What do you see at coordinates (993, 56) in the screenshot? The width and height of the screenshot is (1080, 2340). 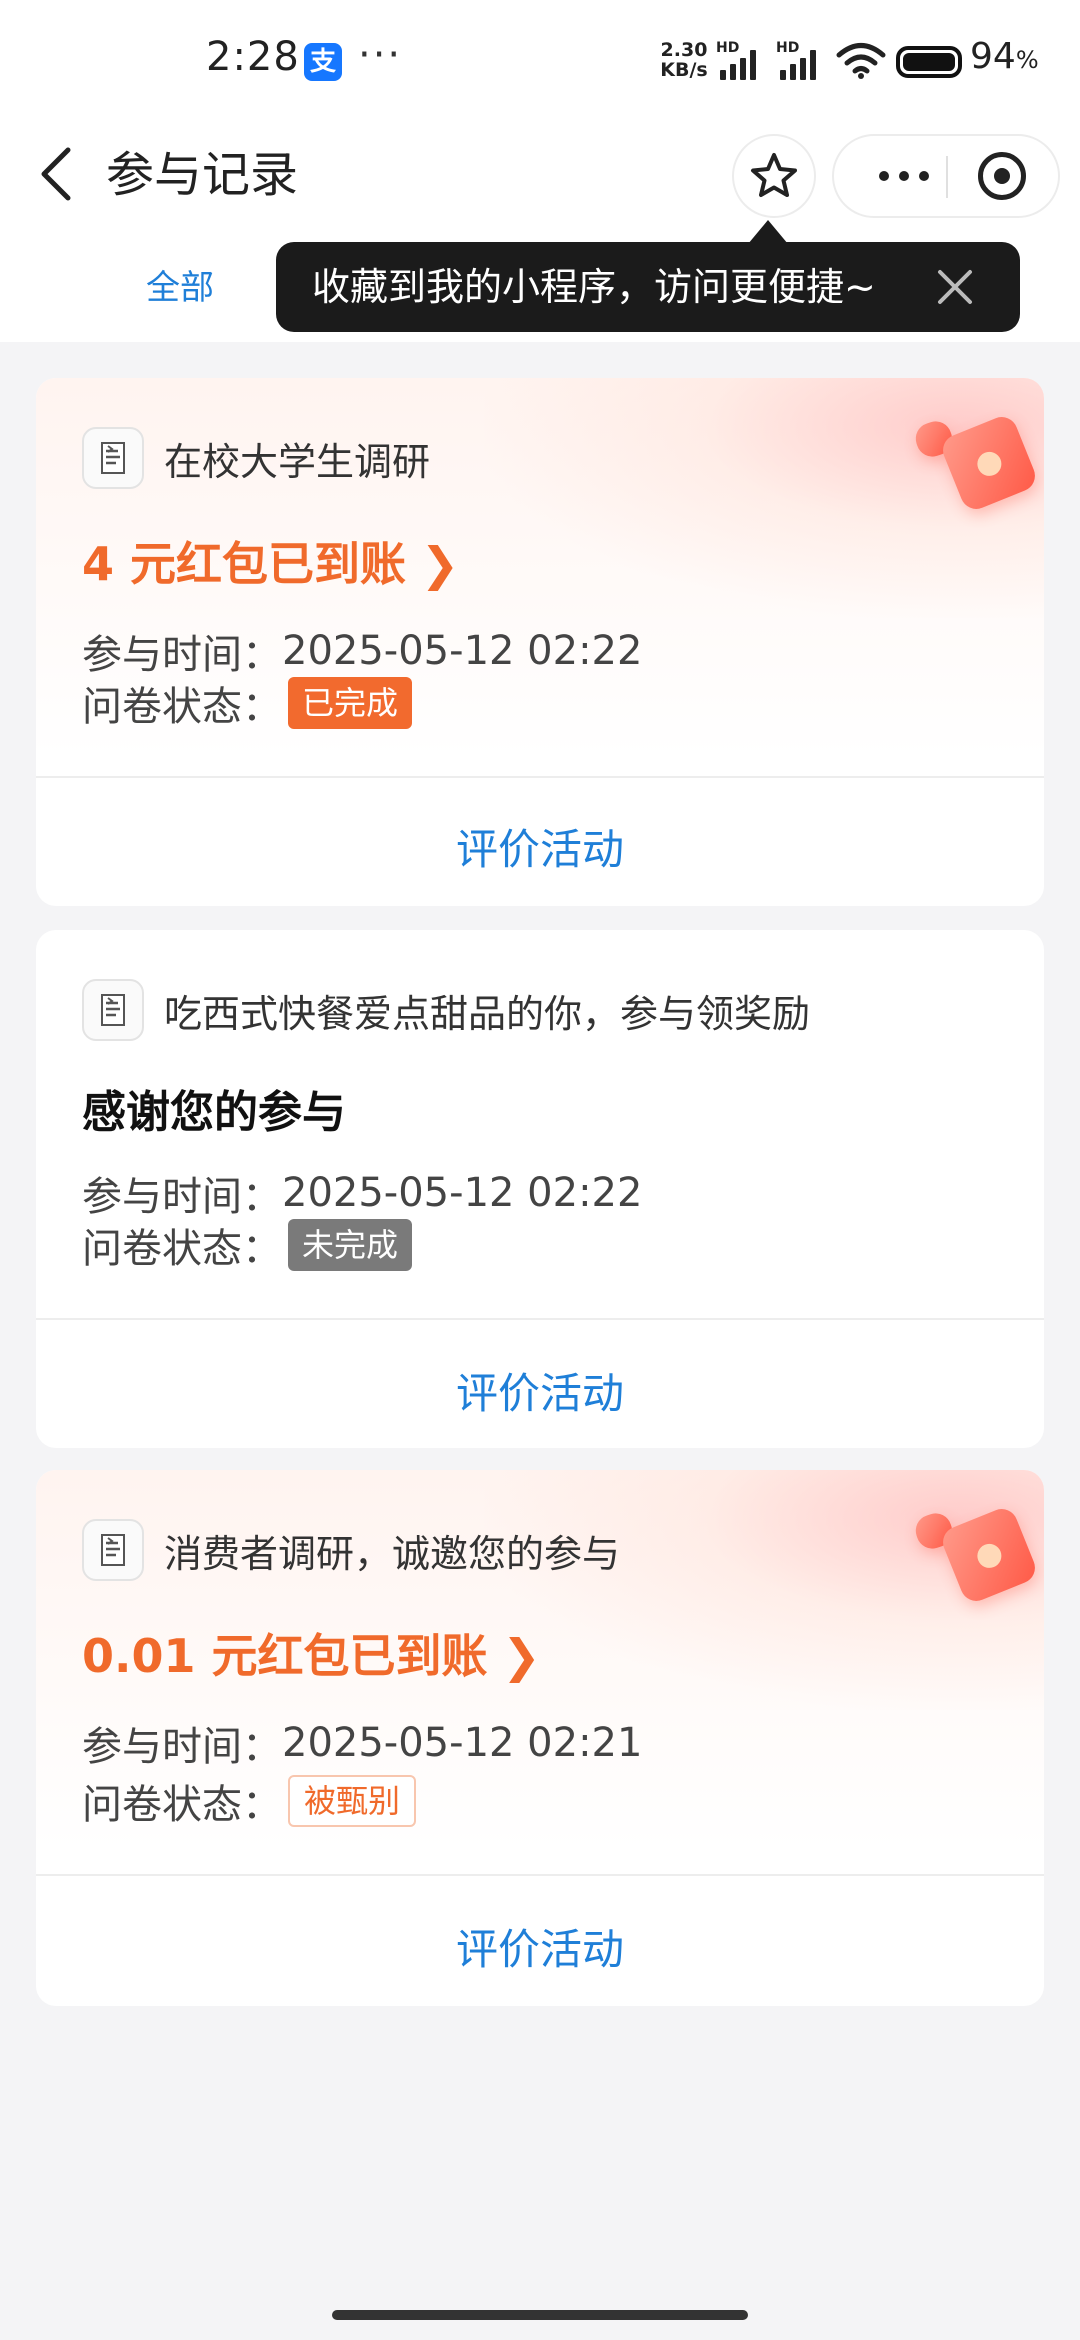 I see `battery-value: 94` at bounding box center [993, 56].